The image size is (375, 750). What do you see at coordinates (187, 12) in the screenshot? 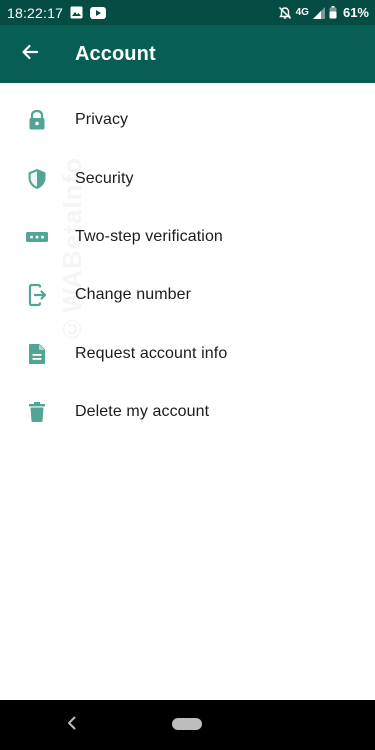
I see `status-bar: 18:22:17 4G 61%` at bounding box center [187, 12].